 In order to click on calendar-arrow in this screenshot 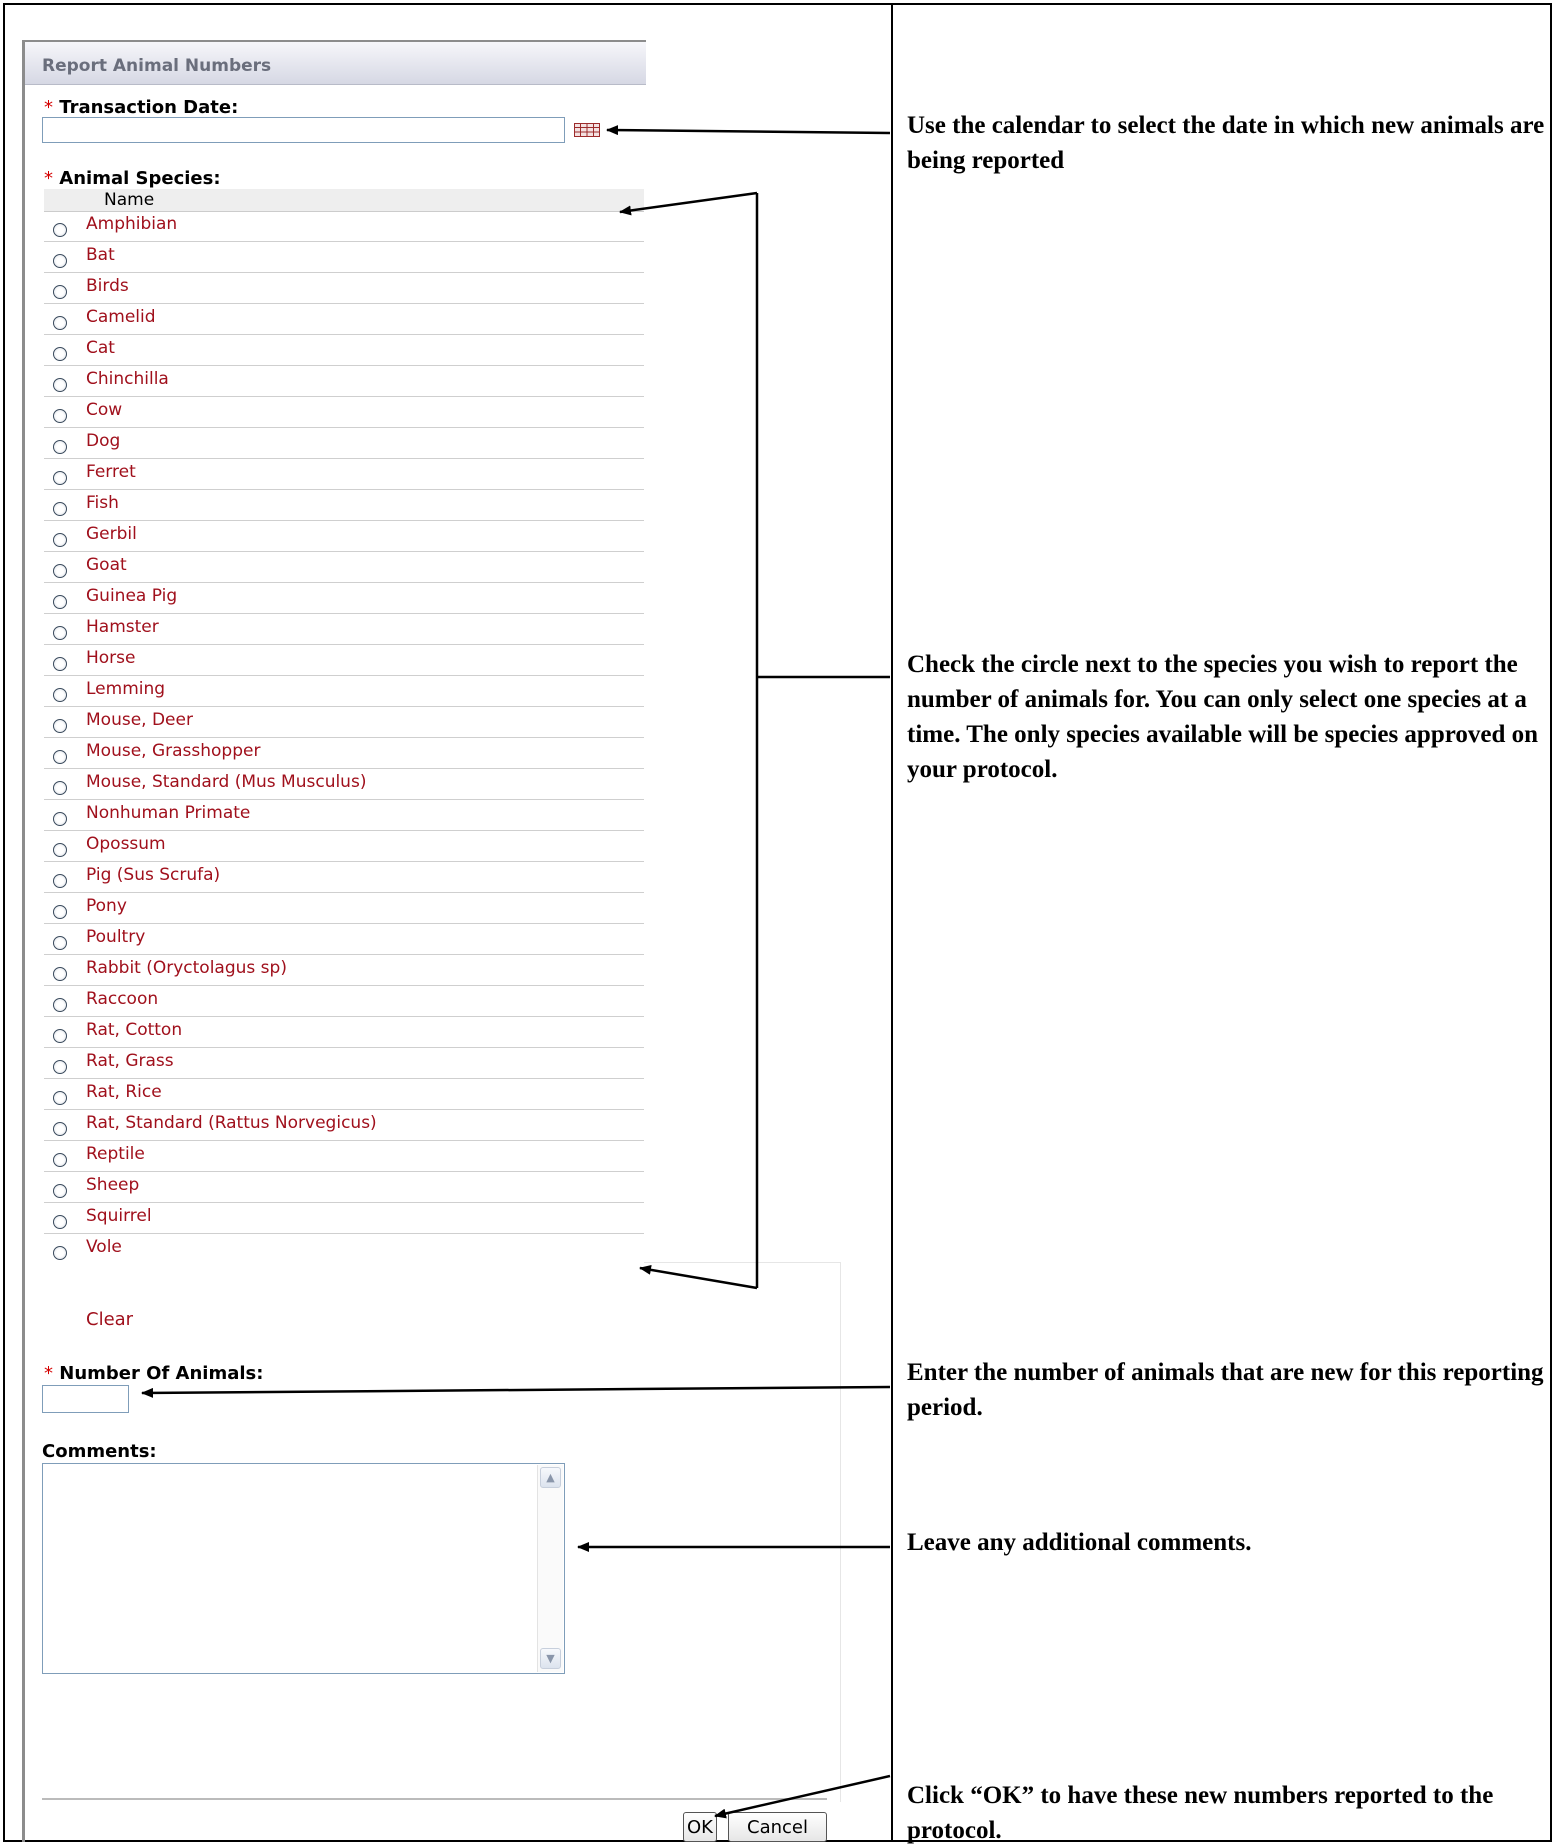, I will do `click(748, 130)`.